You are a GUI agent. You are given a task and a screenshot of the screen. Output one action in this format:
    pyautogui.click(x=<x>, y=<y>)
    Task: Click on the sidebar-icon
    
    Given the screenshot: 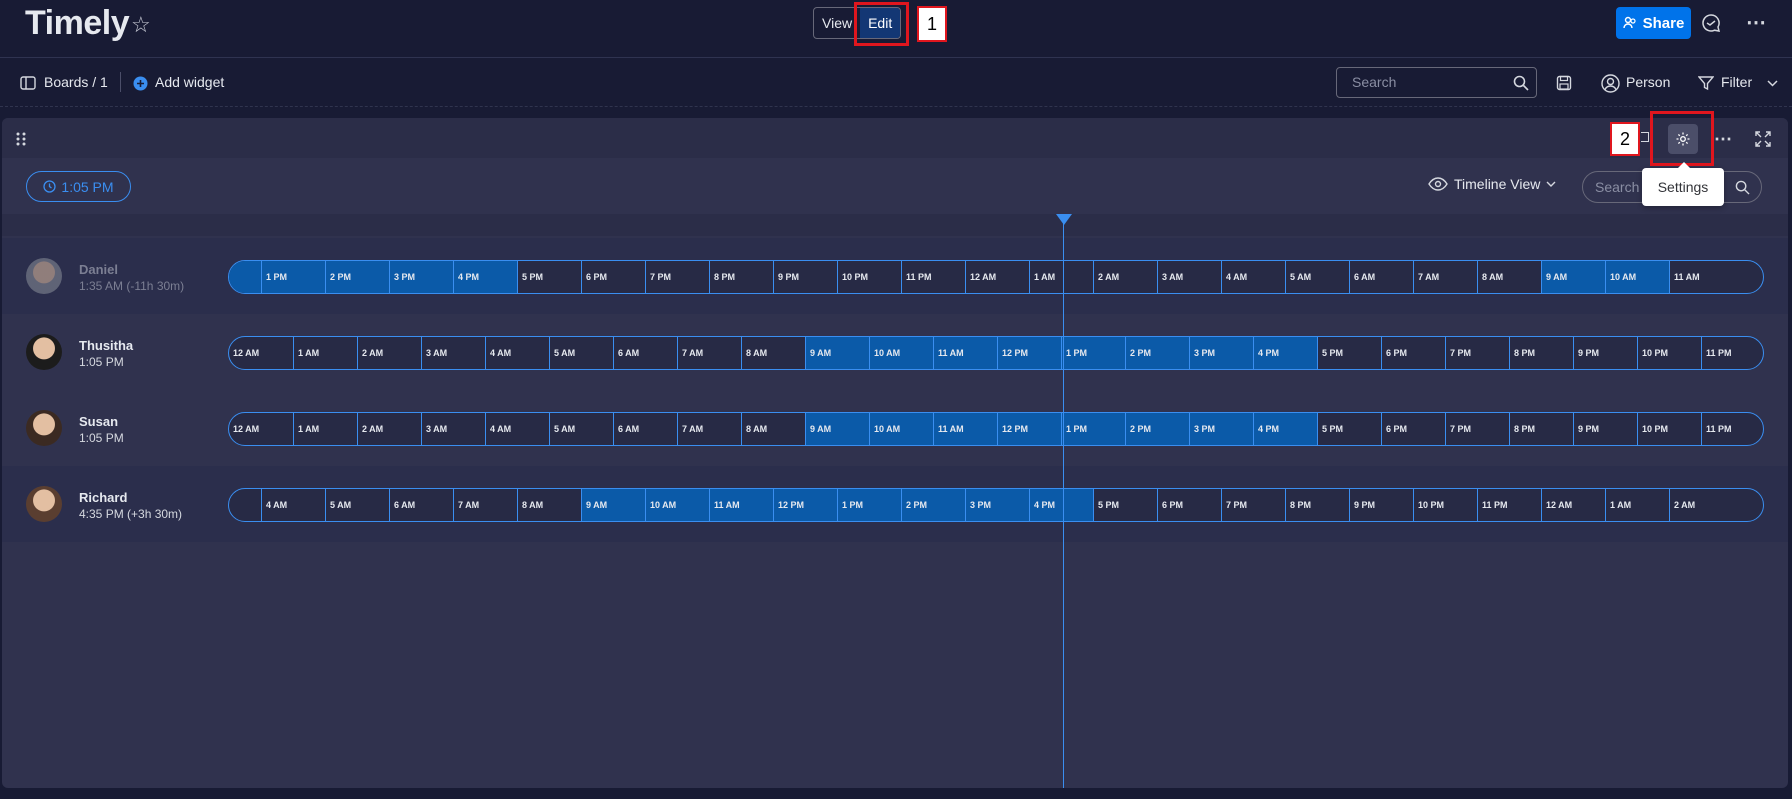 What is the action you would take?
    pyautogui.click(x=28, y=83)
    